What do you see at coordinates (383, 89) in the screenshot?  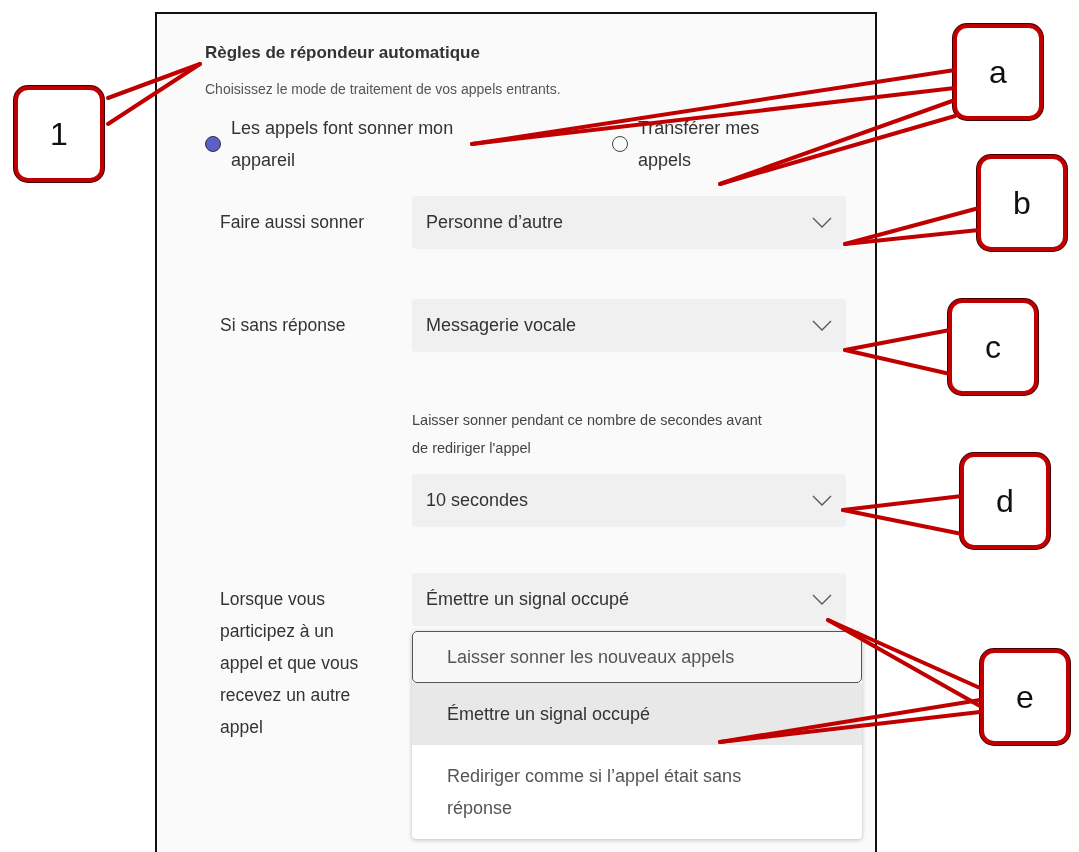 I see `description-text: Choisissez le mode de traitement de vos appels entrants.` at bounding box center [383, 89].